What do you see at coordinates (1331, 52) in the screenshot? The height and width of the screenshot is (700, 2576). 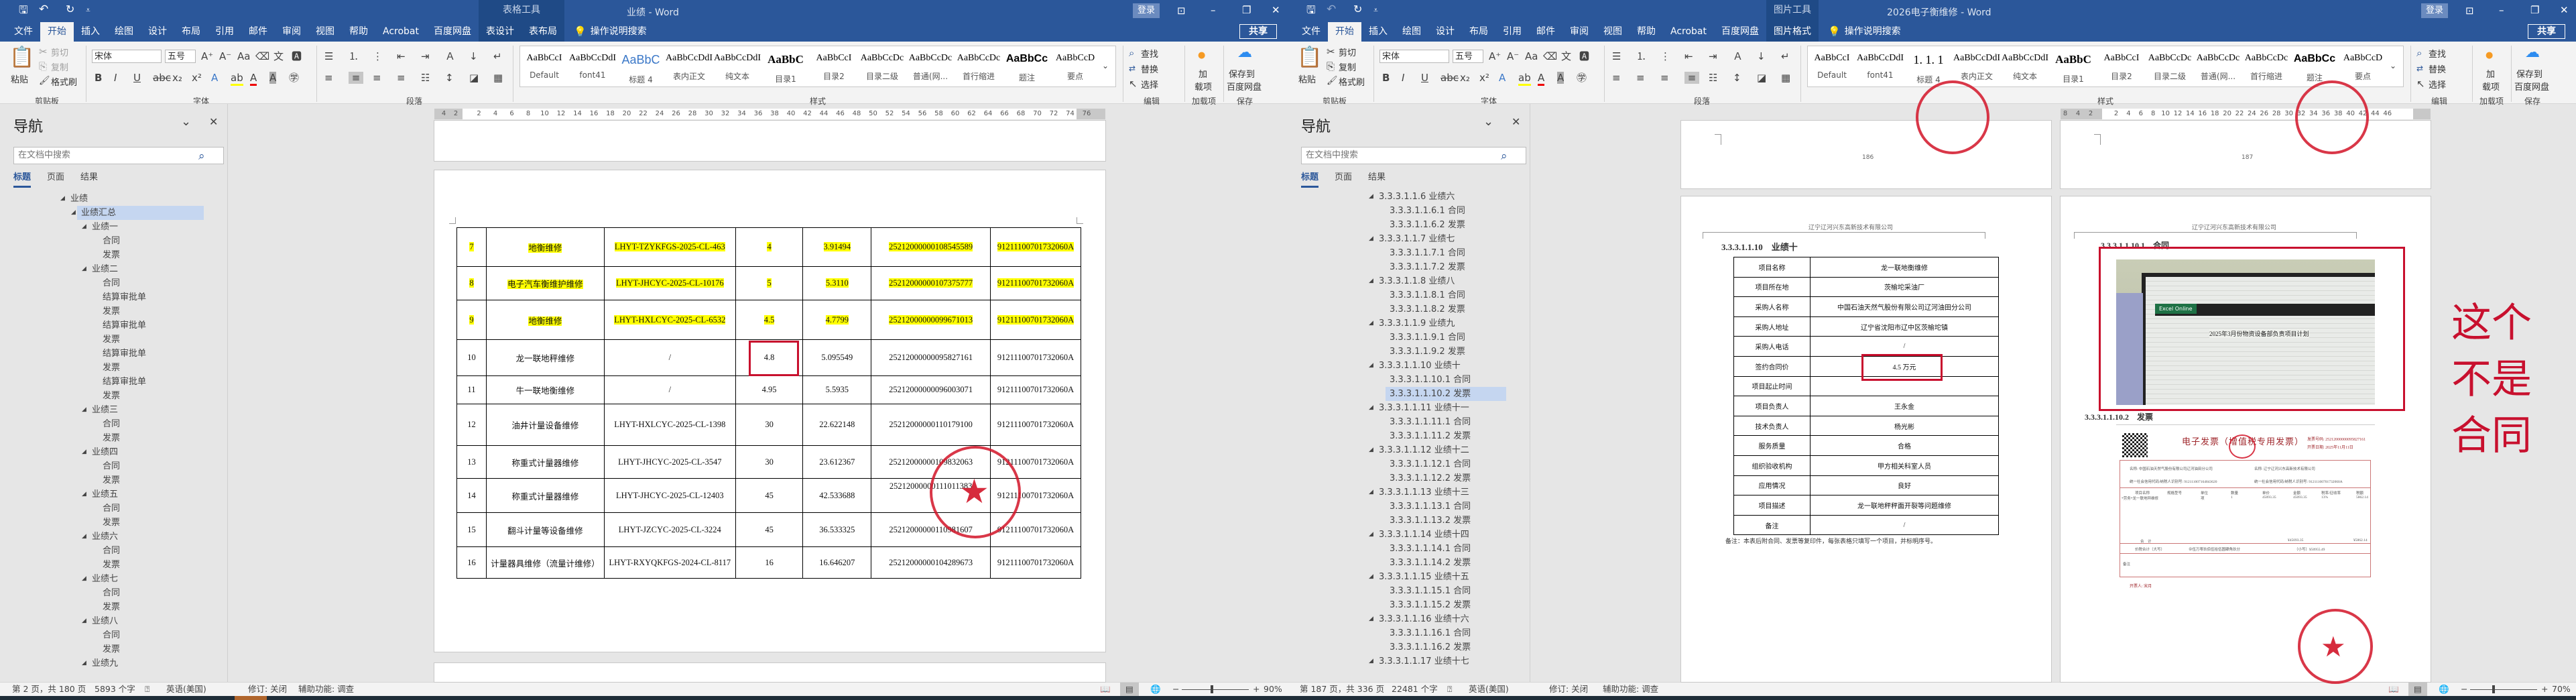 I see `cut-icon: ✂` at bounding box center [1331, 52].